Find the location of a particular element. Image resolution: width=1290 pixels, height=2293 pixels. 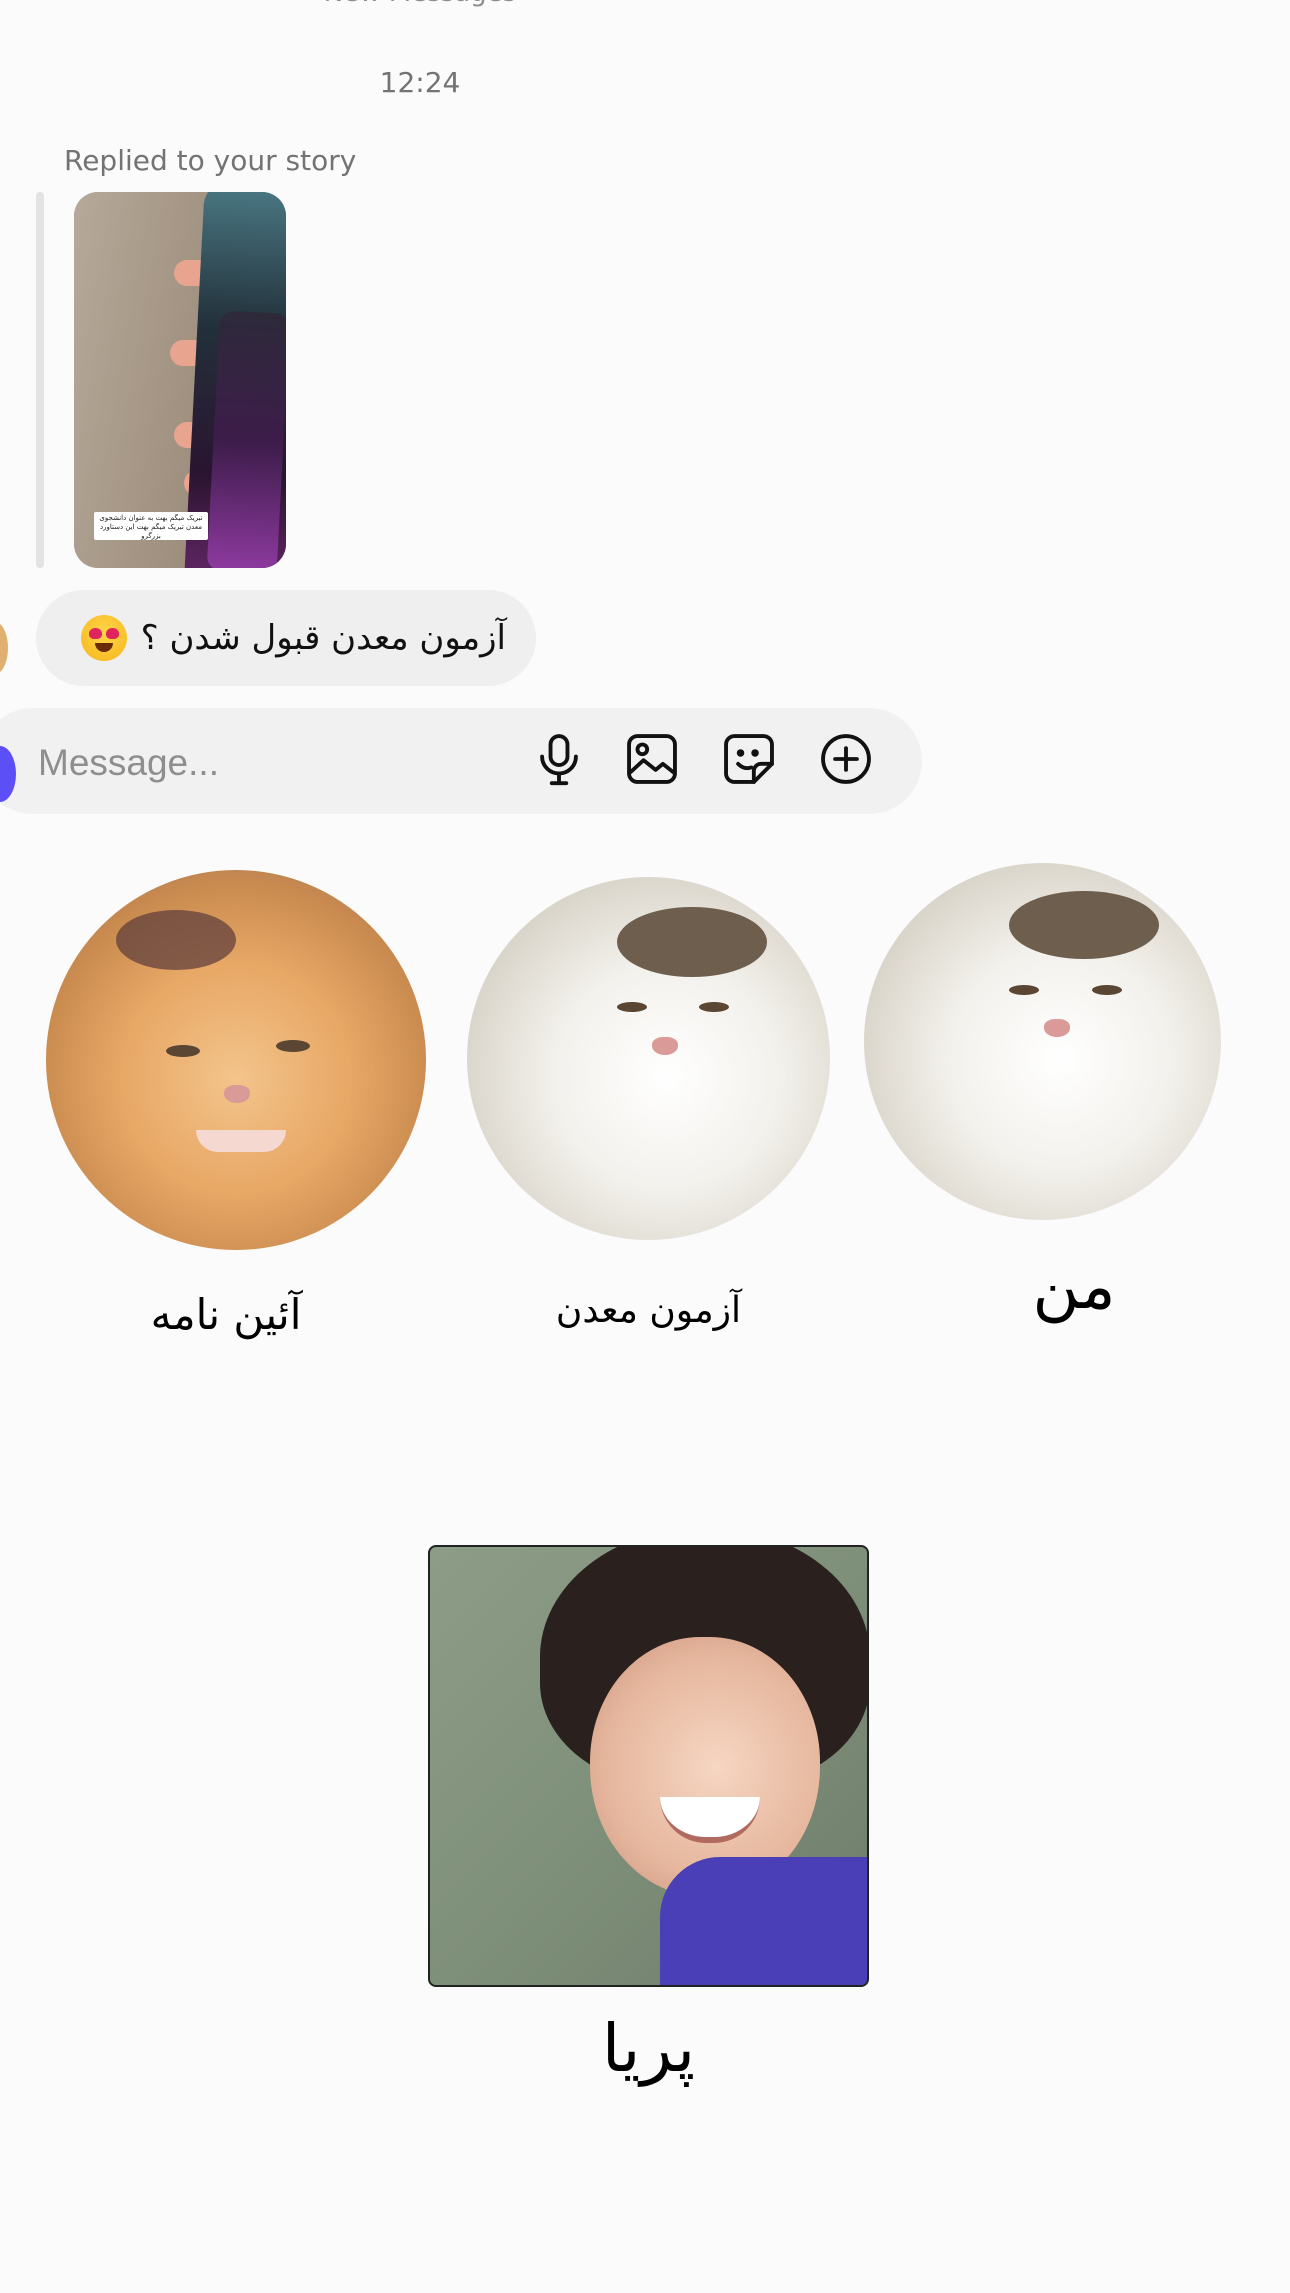

orange-cat-sticker is located at coordinates (236, 1060).